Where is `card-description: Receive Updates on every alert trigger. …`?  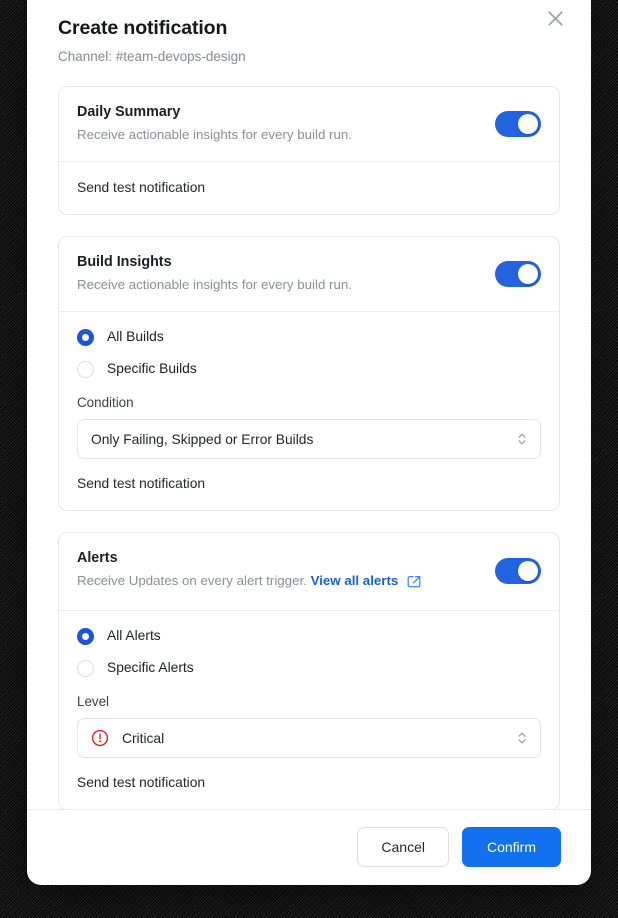 card-description: Receive Updates on every alert trigger. … is located at coordinates (279, 582).